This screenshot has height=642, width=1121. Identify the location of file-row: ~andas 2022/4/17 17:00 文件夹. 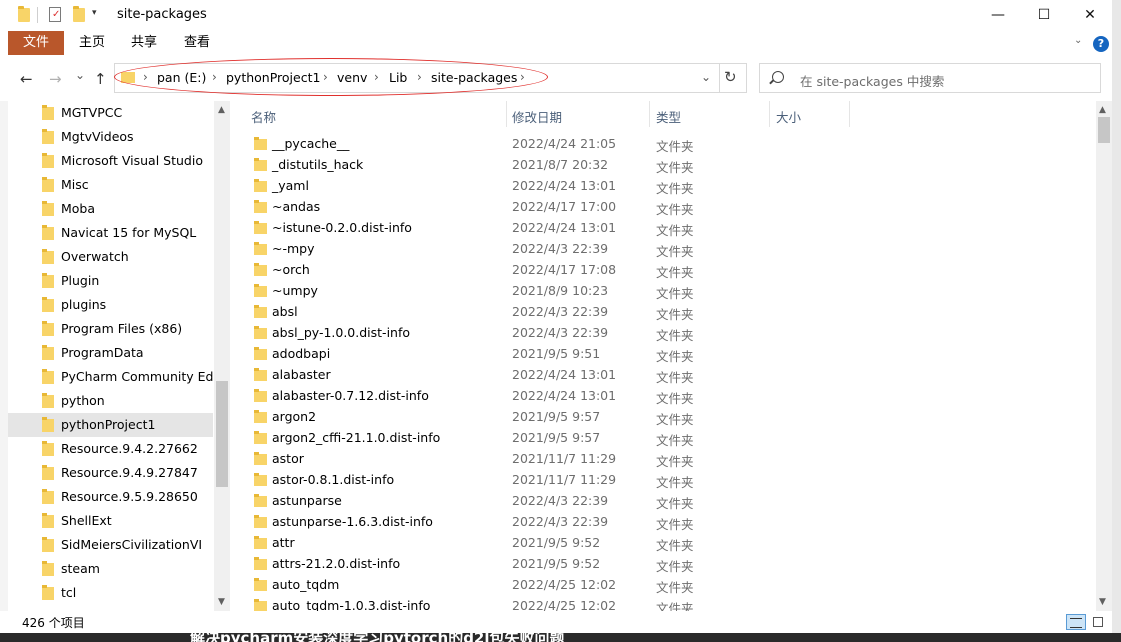
(665, 207).